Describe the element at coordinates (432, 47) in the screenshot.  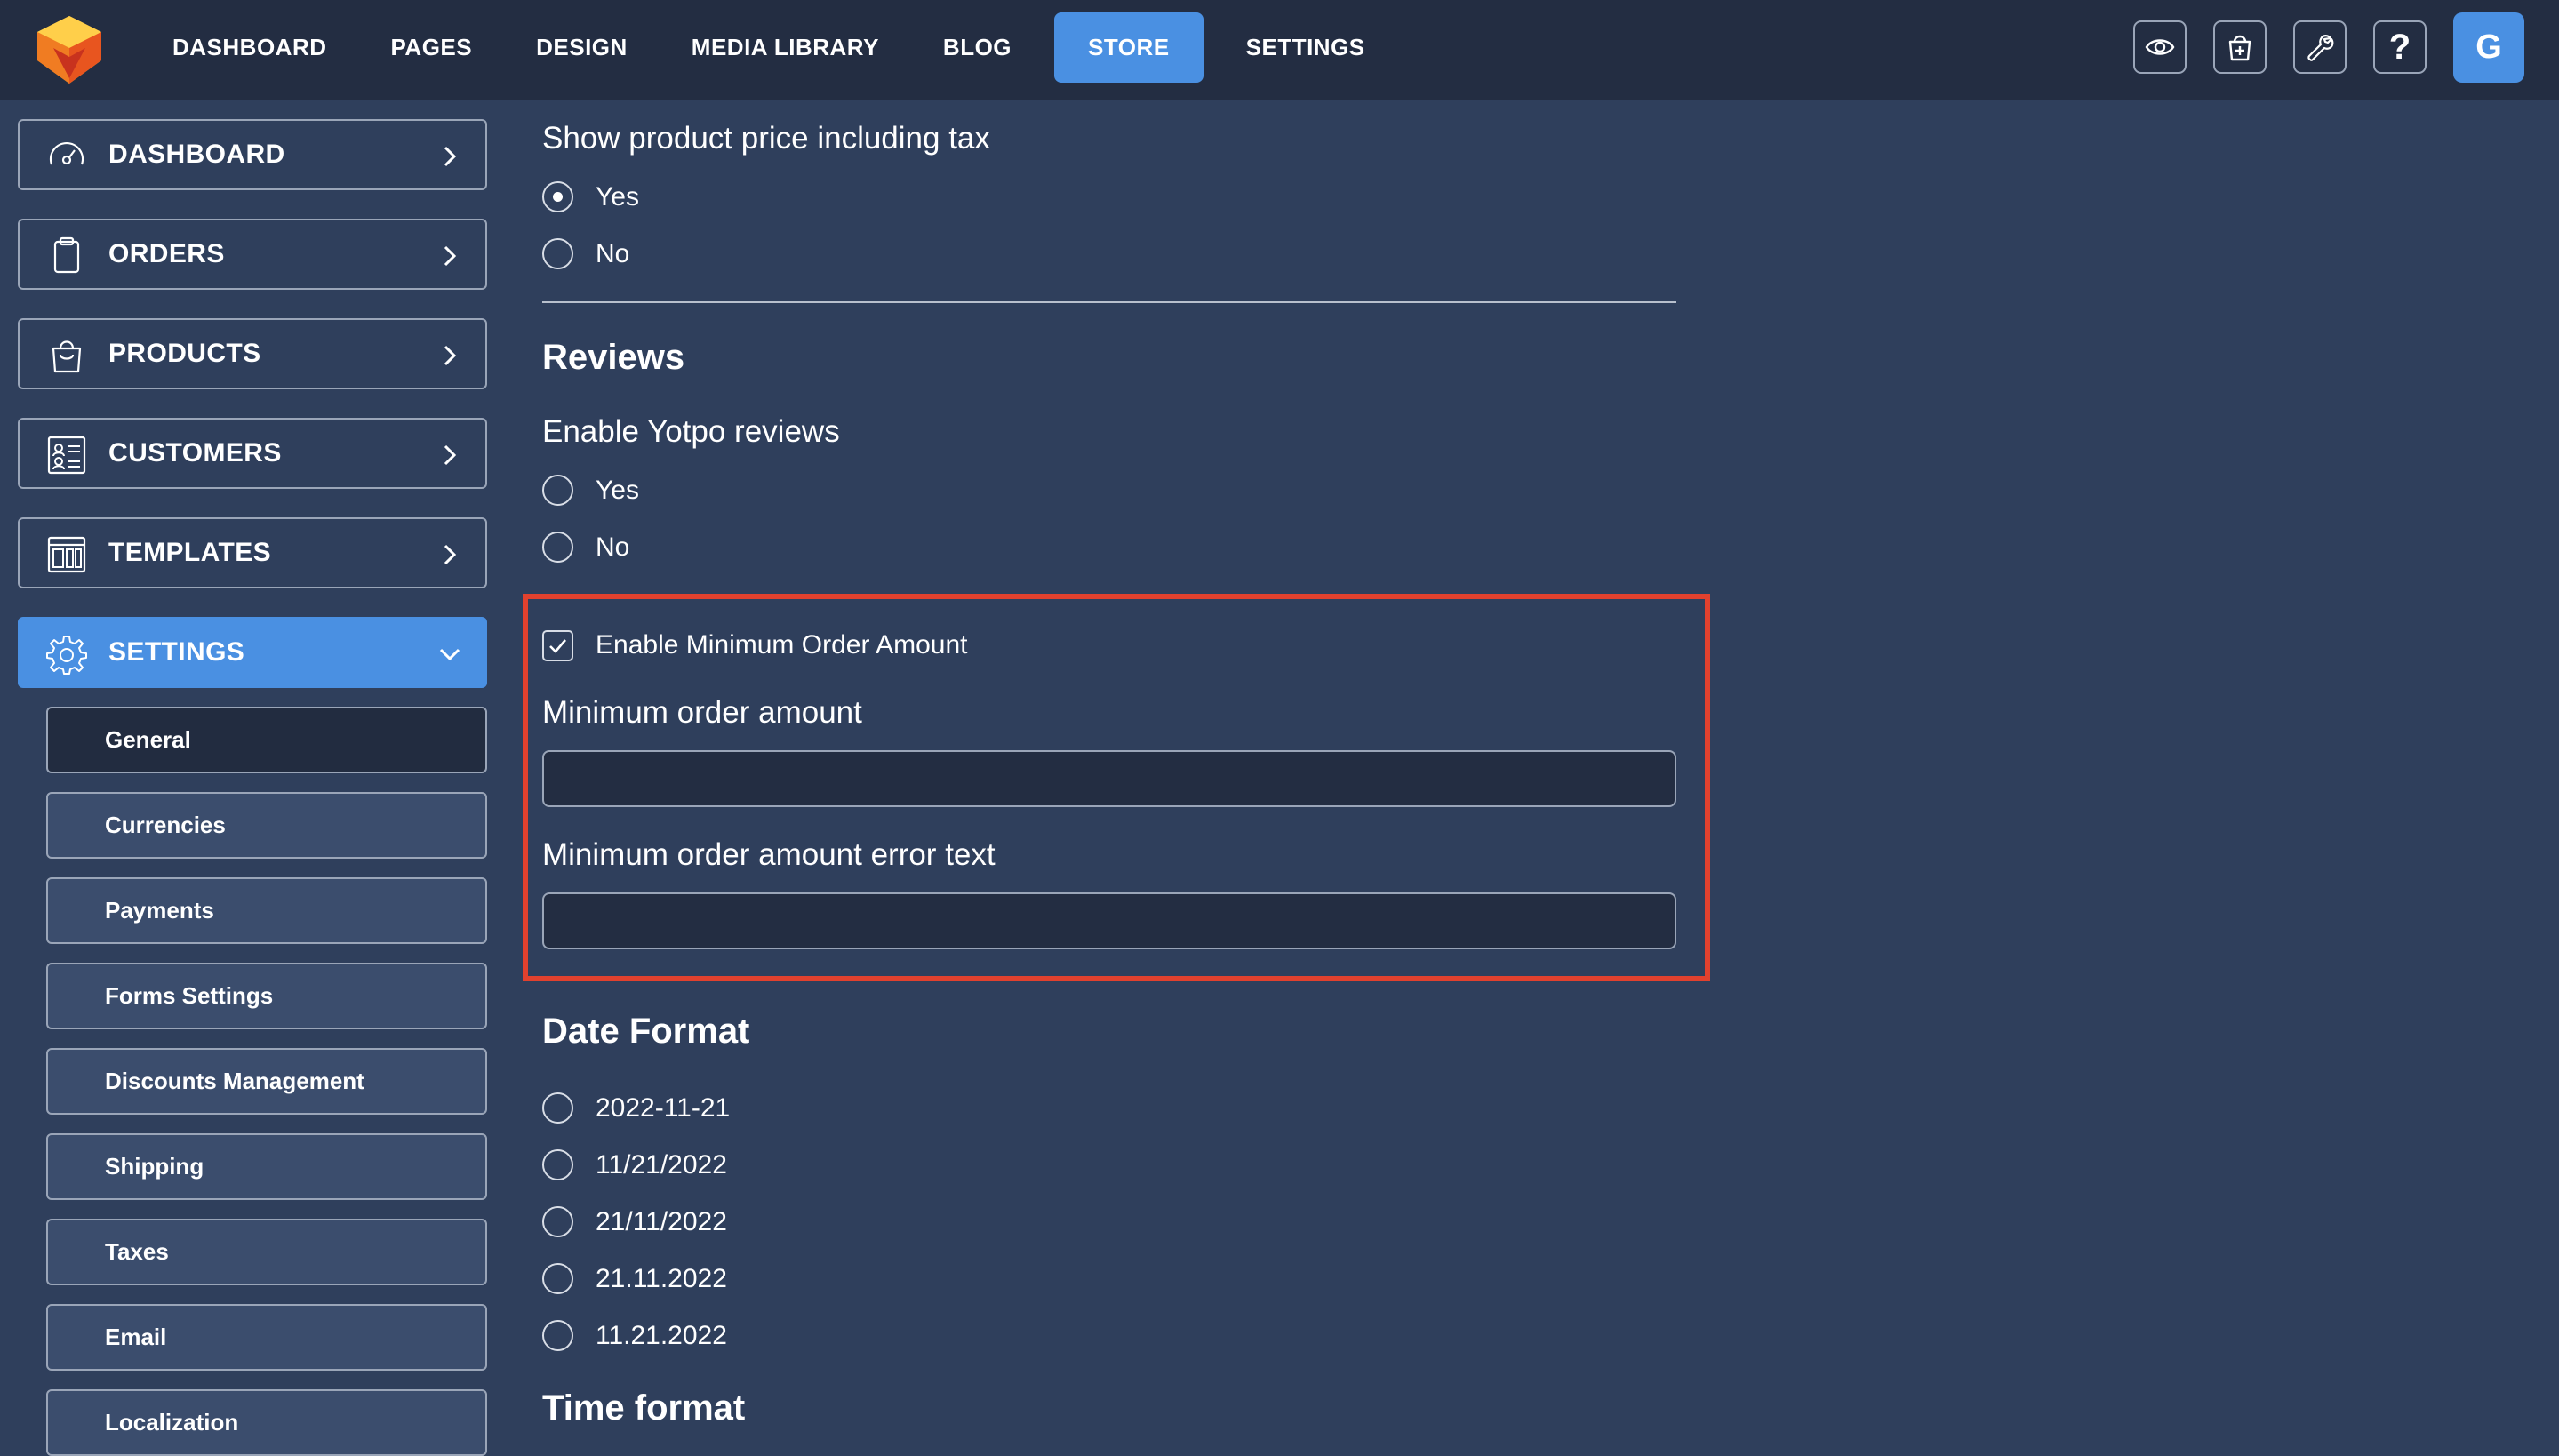
I see `nav-pages: PAGES` at that location.